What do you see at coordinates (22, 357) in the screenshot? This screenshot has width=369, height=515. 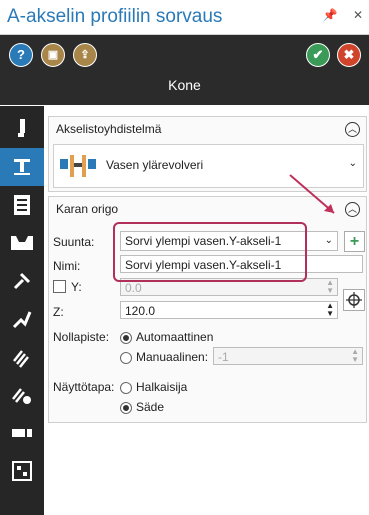 I see `thread-icon` at bounding box center [22, 357].